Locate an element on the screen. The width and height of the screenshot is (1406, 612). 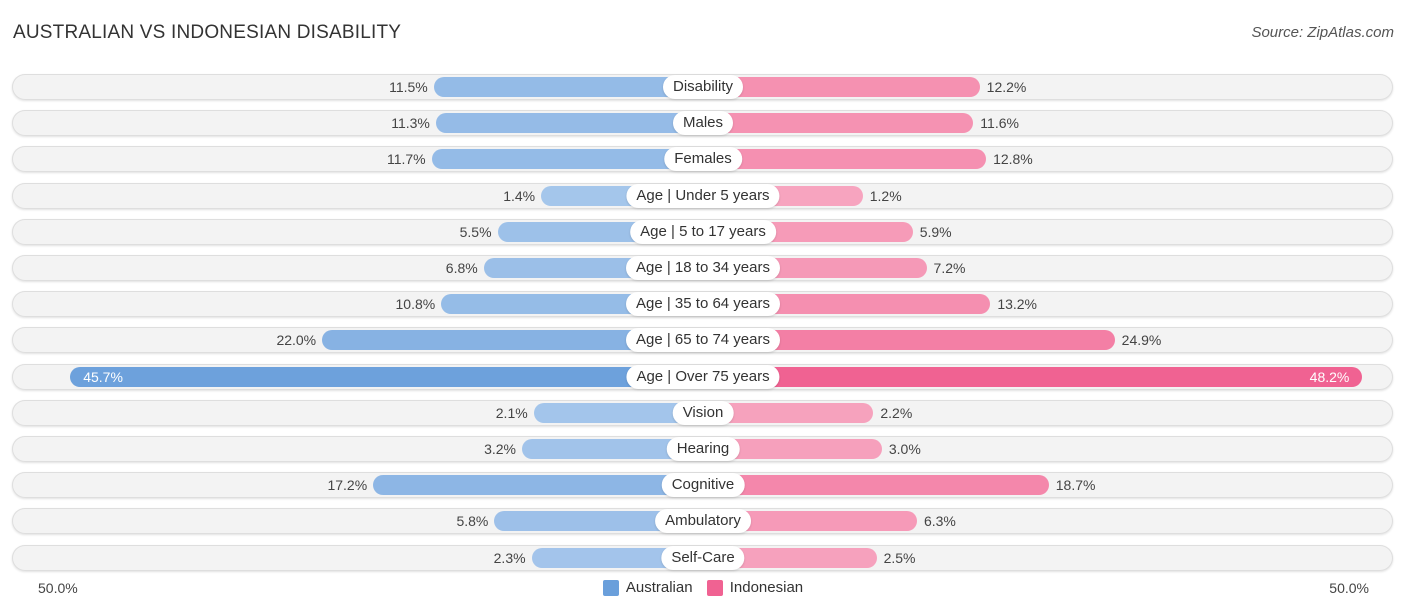
legend-swatch-indonesian is located at coordinates (714, 587).